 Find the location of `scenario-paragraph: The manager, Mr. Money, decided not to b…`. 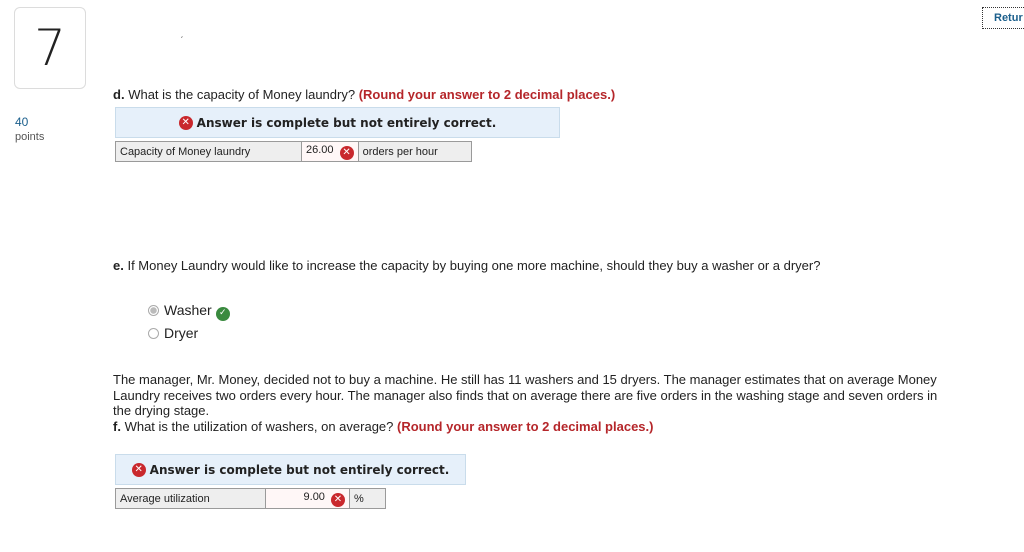

scenario-paragraph: The manager, Mr. Money, decided not to b… is located at coordinates (525, 395).